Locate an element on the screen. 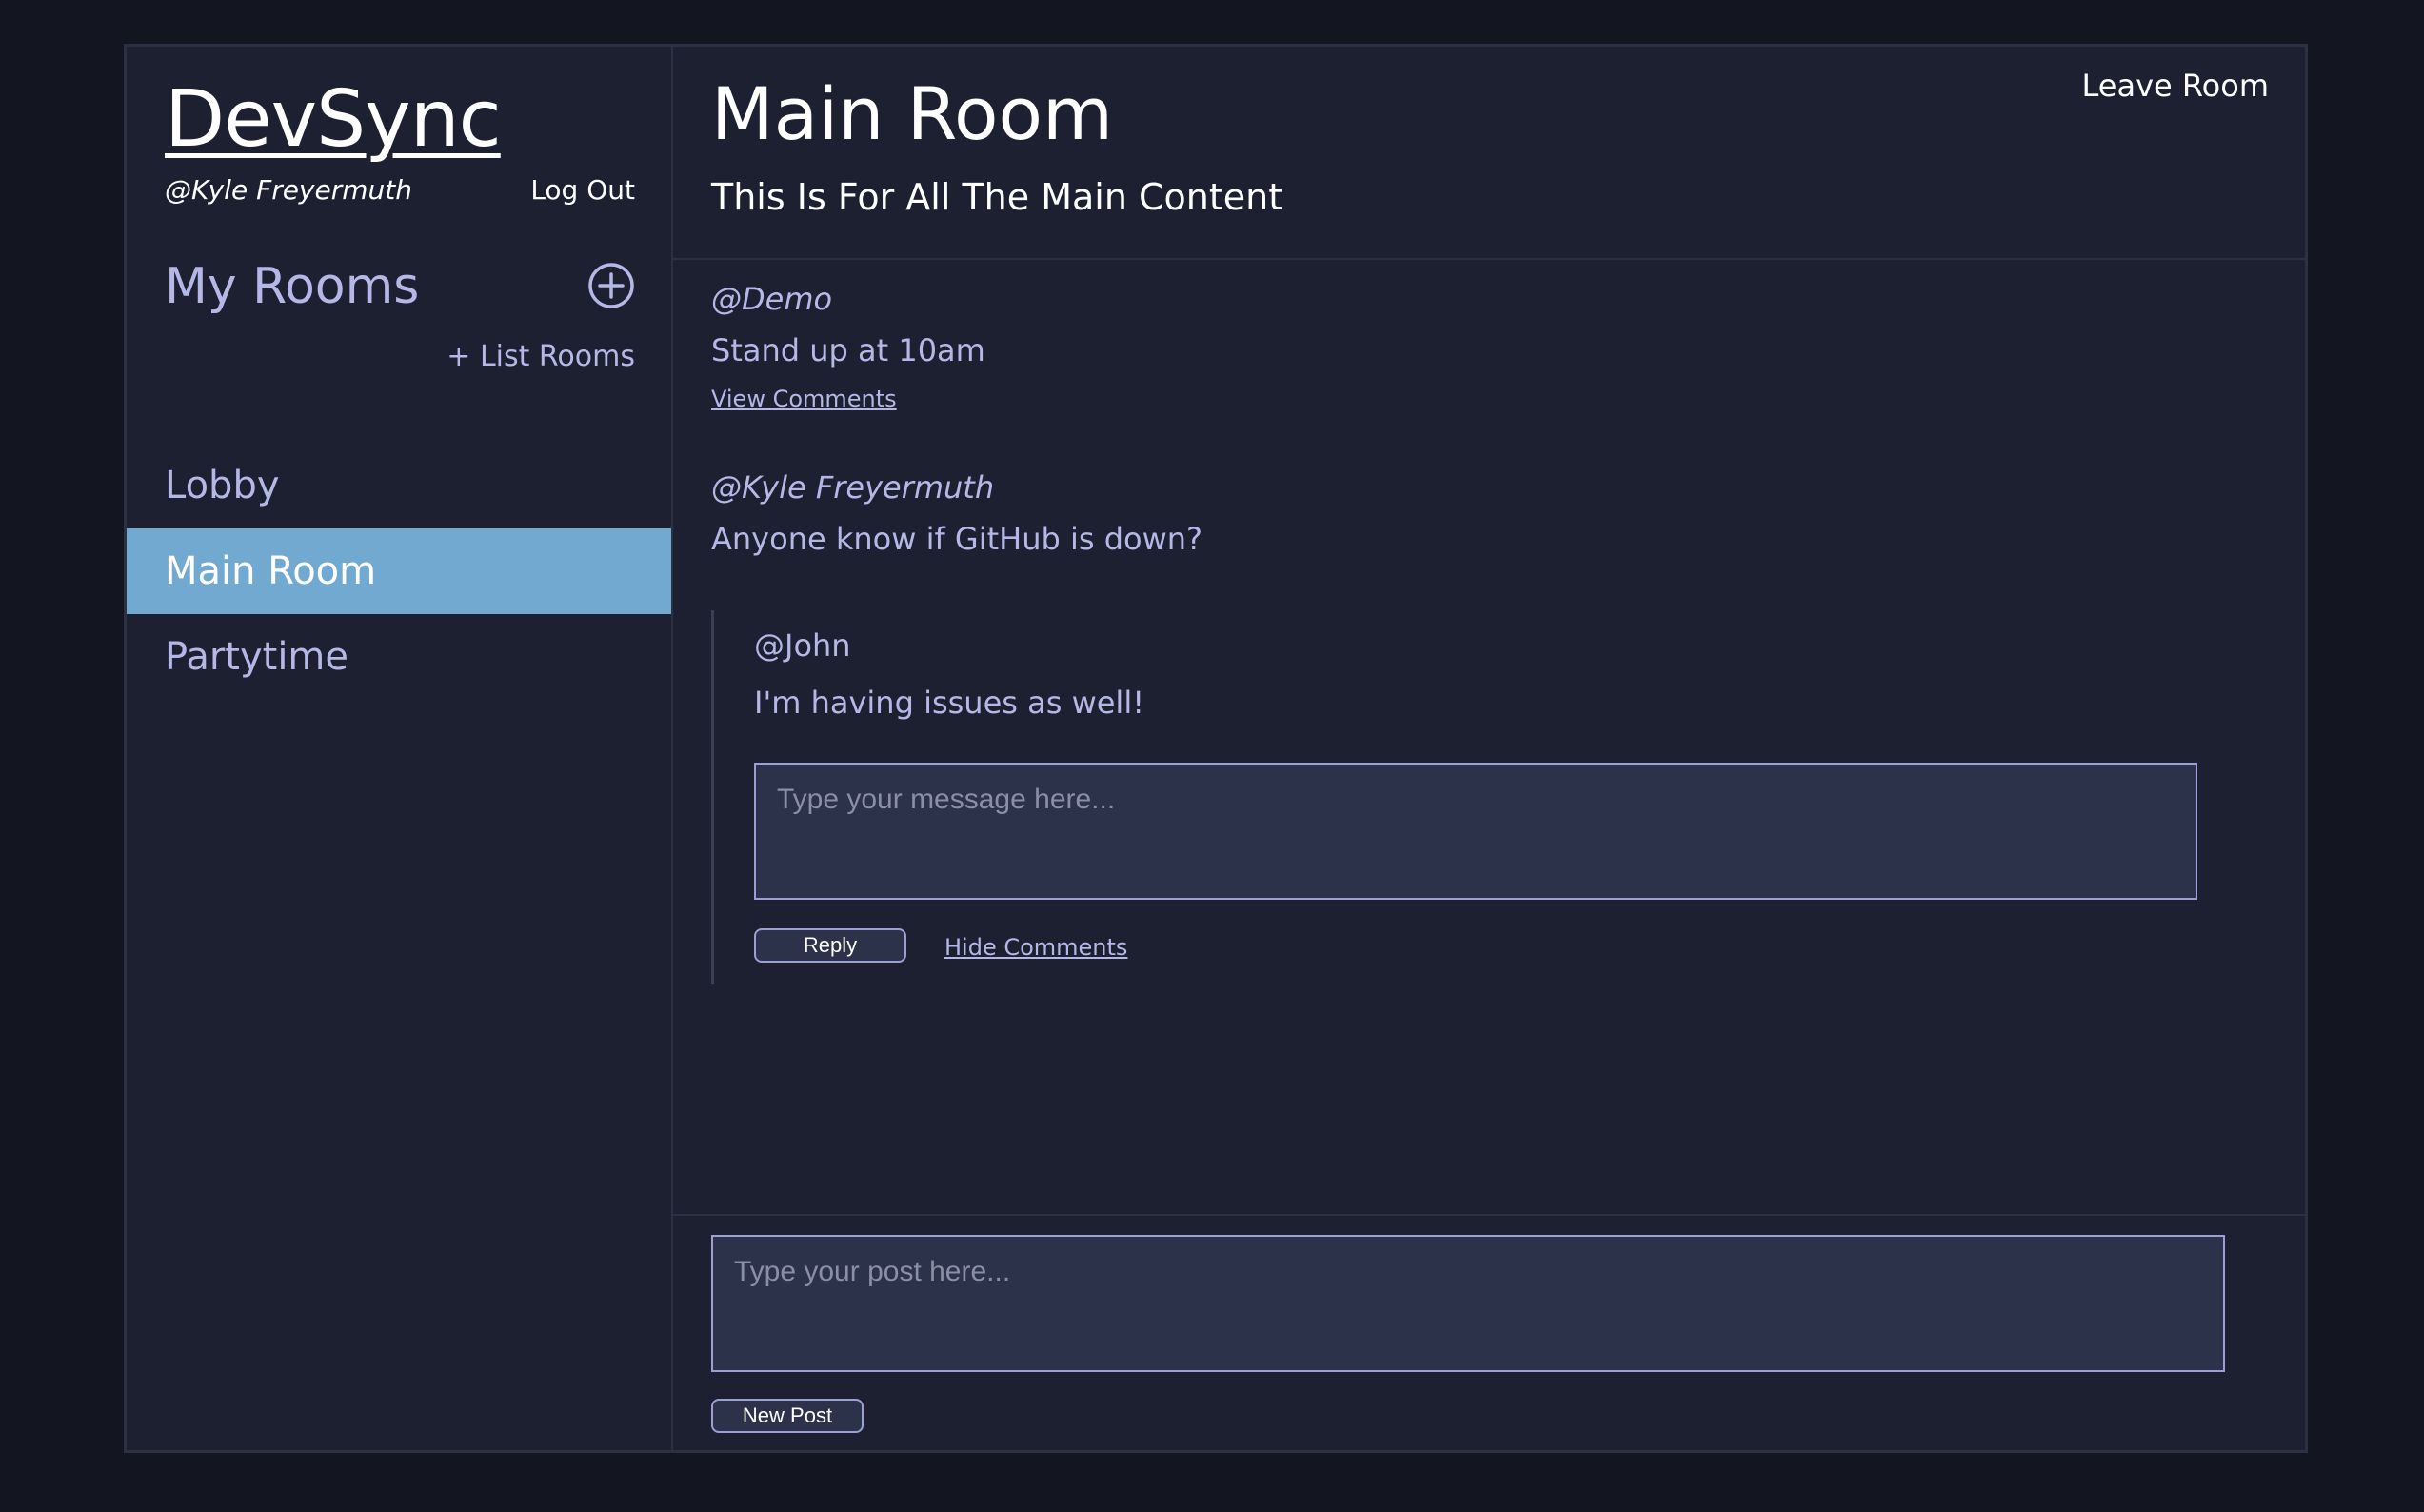 Image resolution: width=2424 pixels, height=1512 pixels. post-author: @Demo is located at coordinates (772, 299).